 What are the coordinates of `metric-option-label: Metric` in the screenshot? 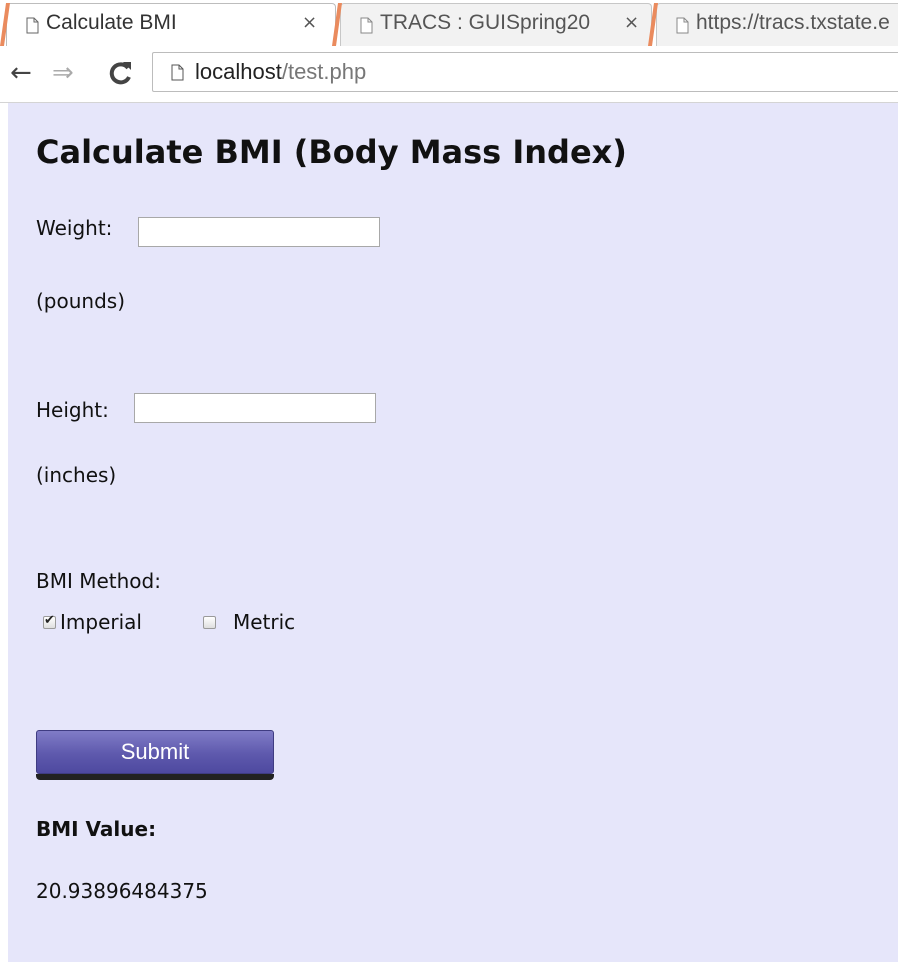 It's located at (264, 622).